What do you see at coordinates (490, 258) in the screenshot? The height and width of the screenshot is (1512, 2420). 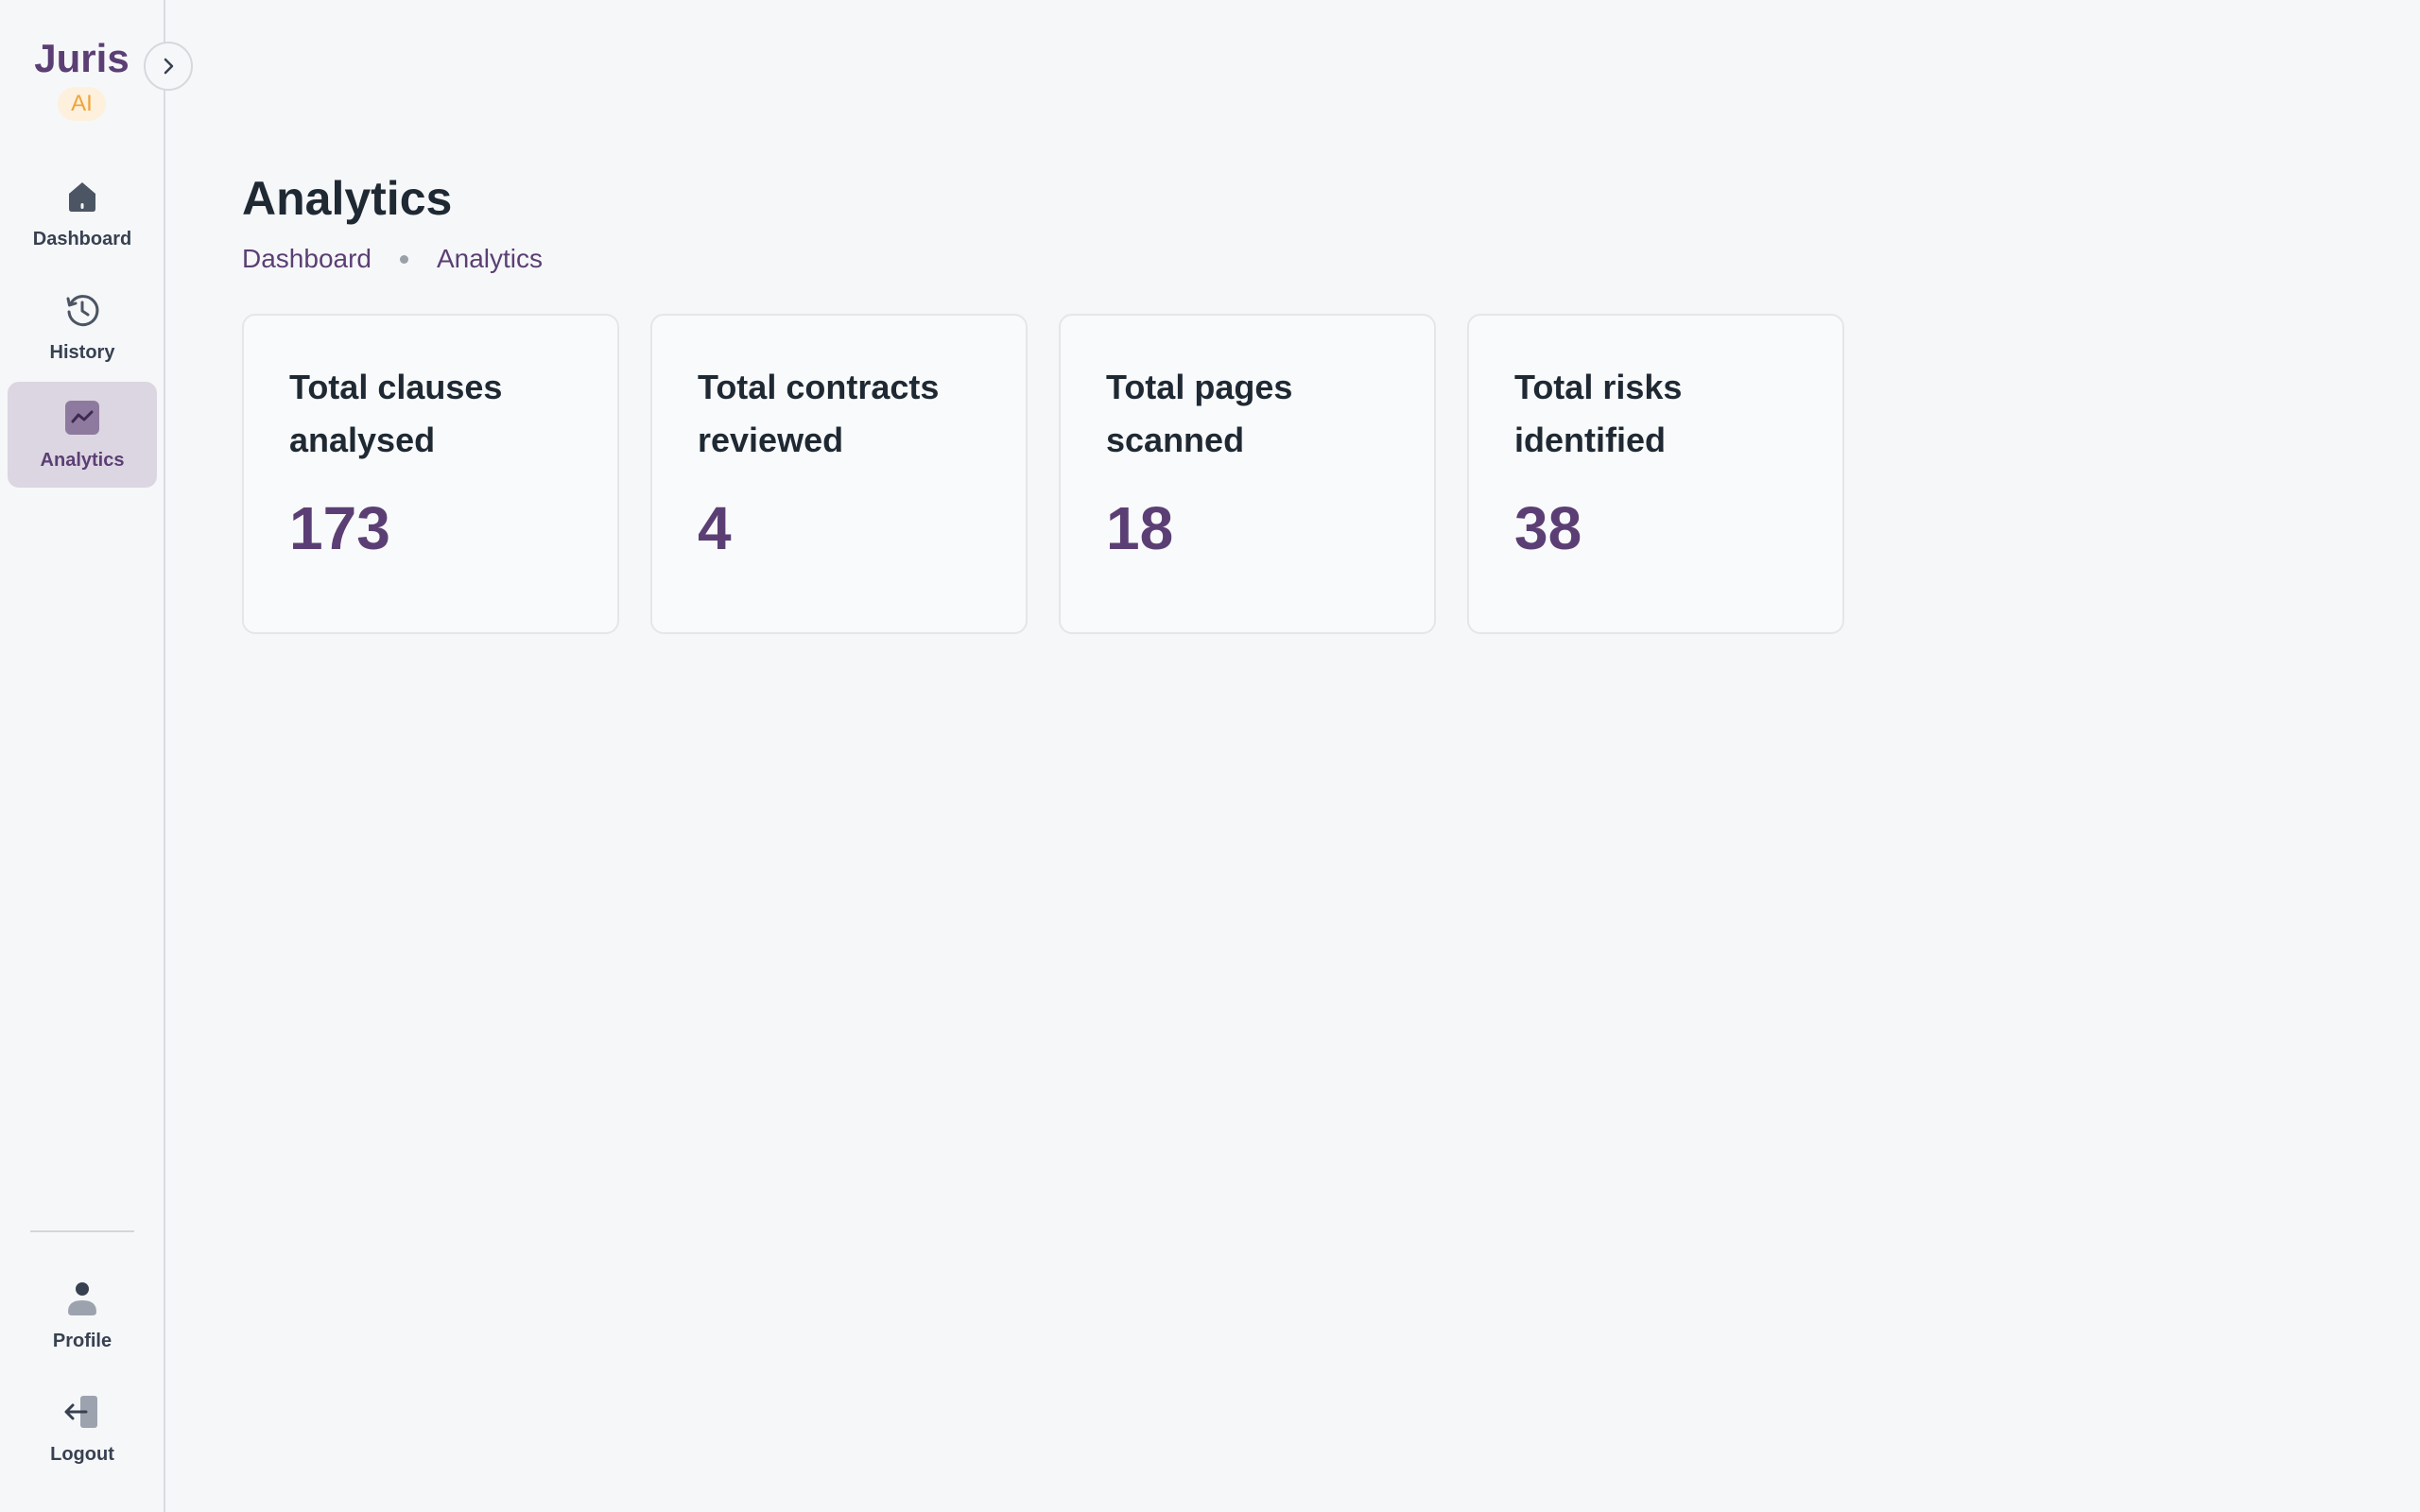 I see `breadcrumb-item-analytics: Analytics` at bounding box center [490, 258].